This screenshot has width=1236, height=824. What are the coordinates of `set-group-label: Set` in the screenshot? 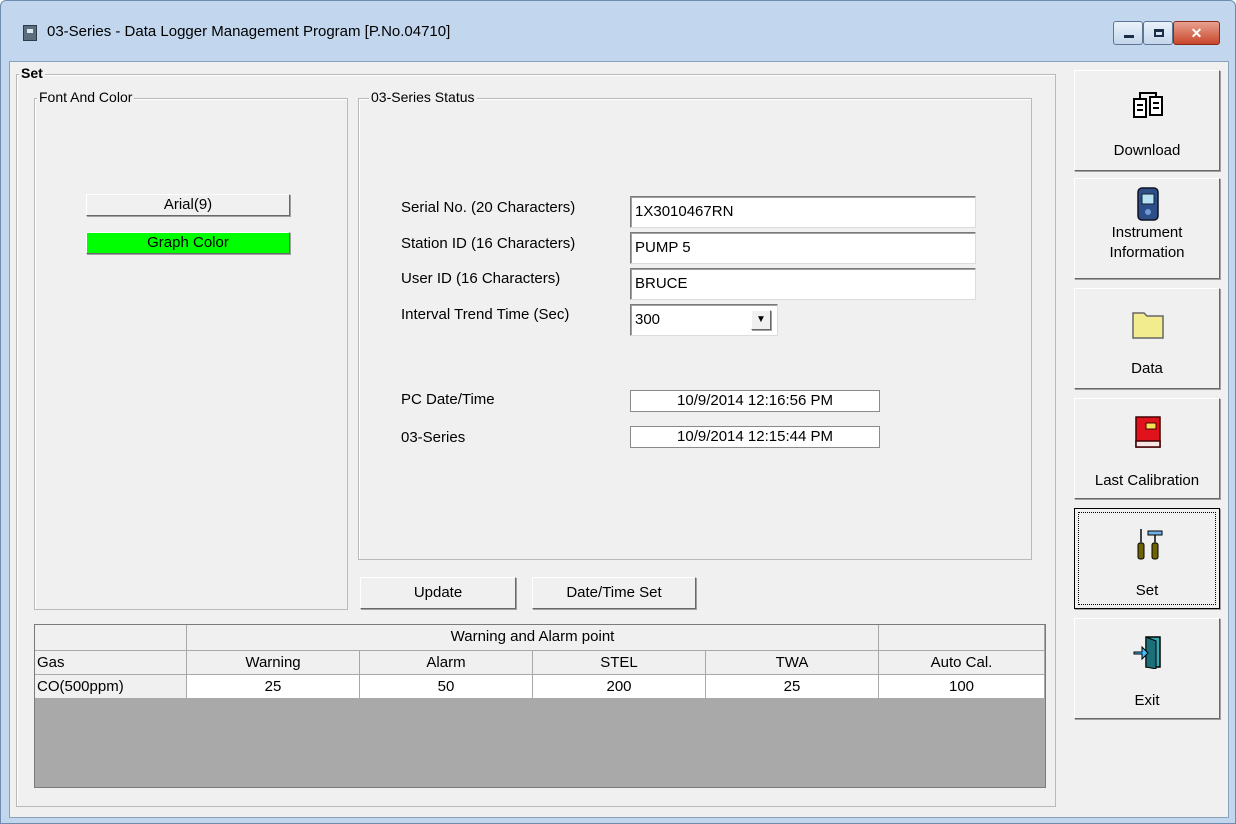 It's located at (32, 73).